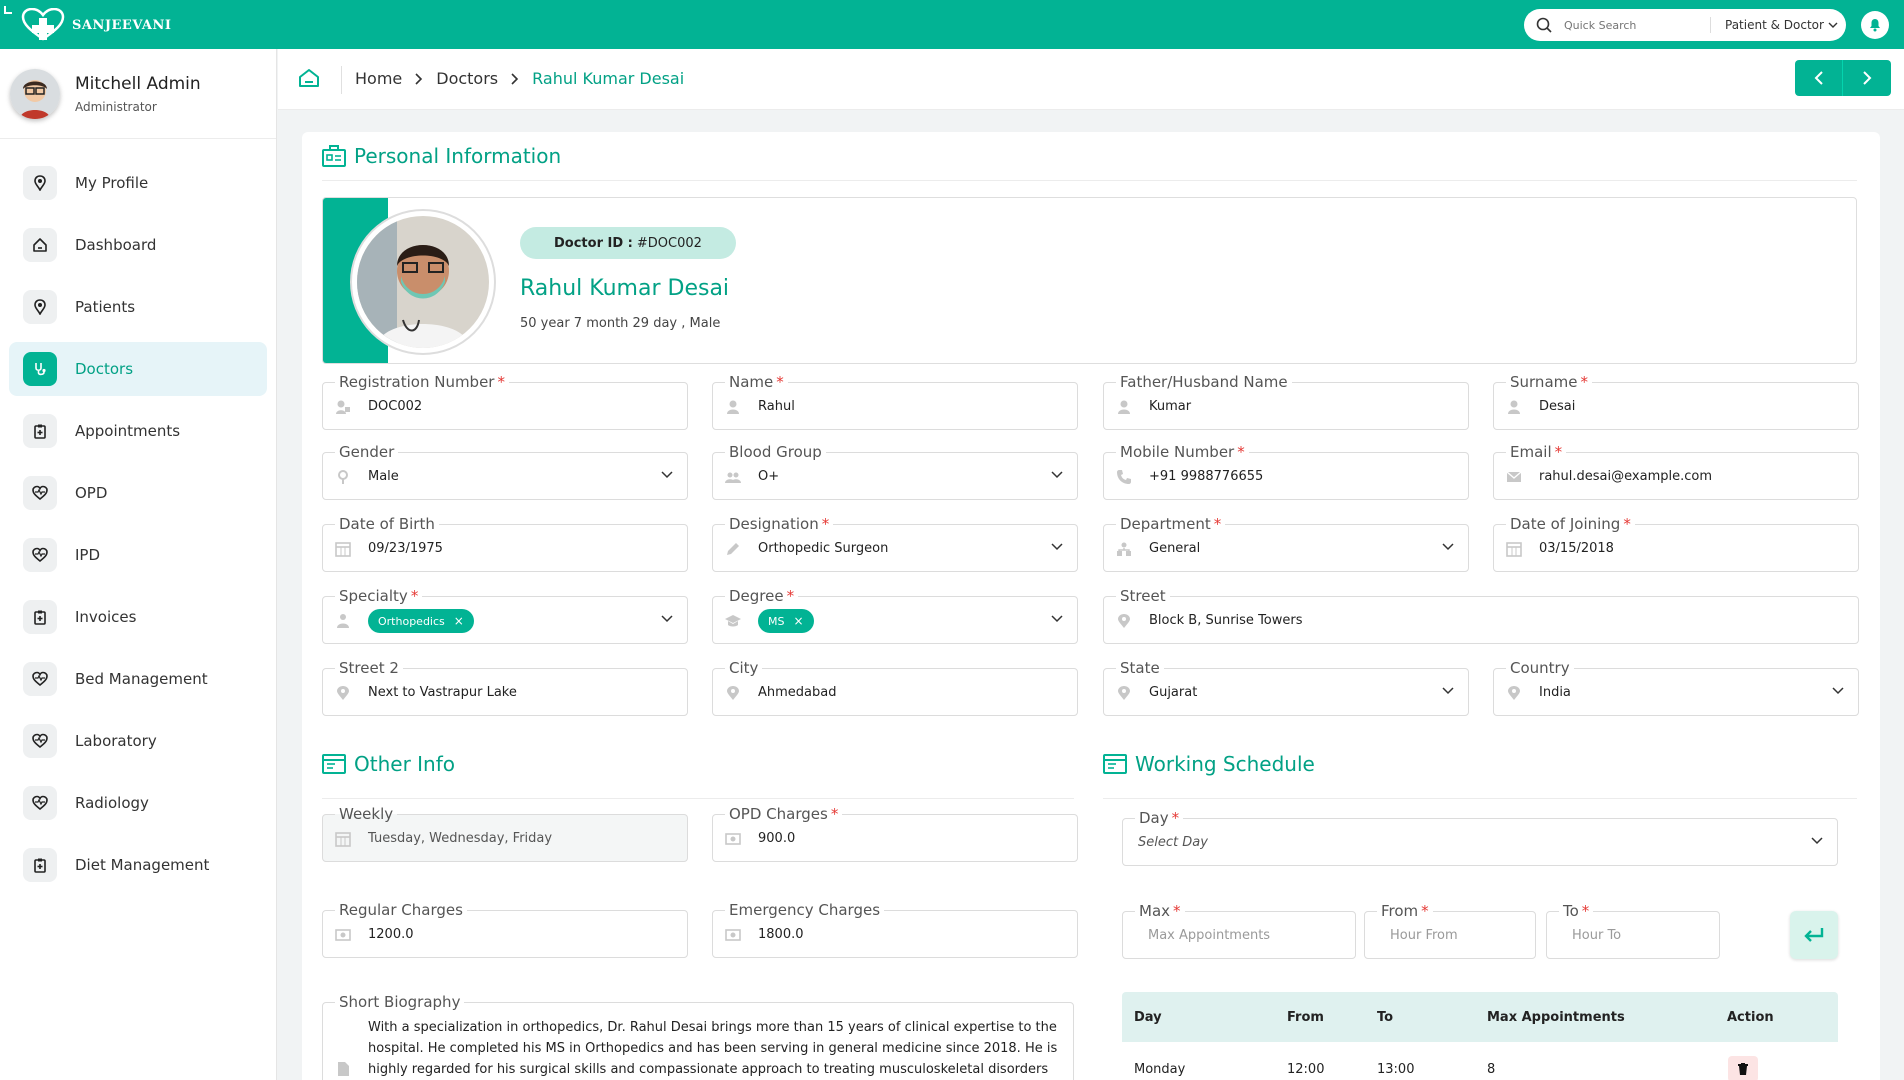 Image resolution: width=1904 pixels, height=1080 pixels. What do you see at coordinates (895, 401) in the screenshot?
I see `name-field: Name * Rahul` at bounding box center [895, 401].